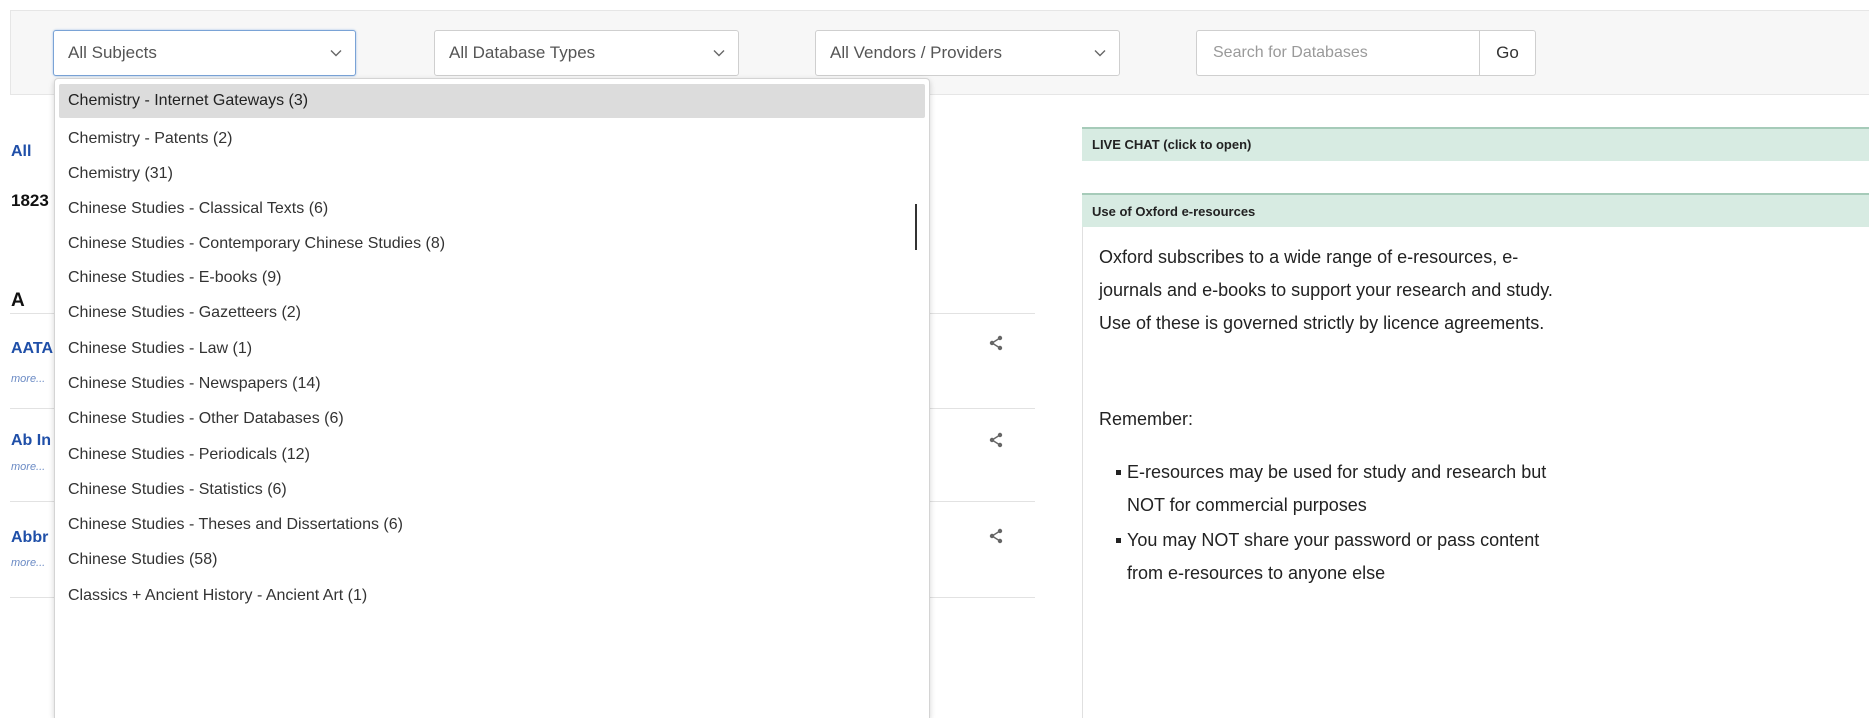 Image resolution: width=1869 pixels, height=718 pixels. I want to click on subject-option: Chinese Studies - Periodicals (12), so click(492, 455).